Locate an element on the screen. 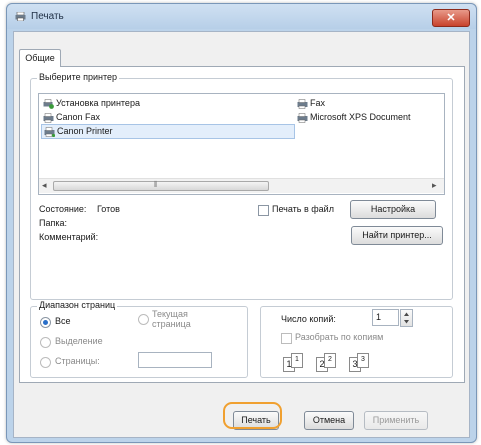 Image resolution: width=481 pixels, height=445 pixels. page-icon: 3 is located at coordinates (363, 360).